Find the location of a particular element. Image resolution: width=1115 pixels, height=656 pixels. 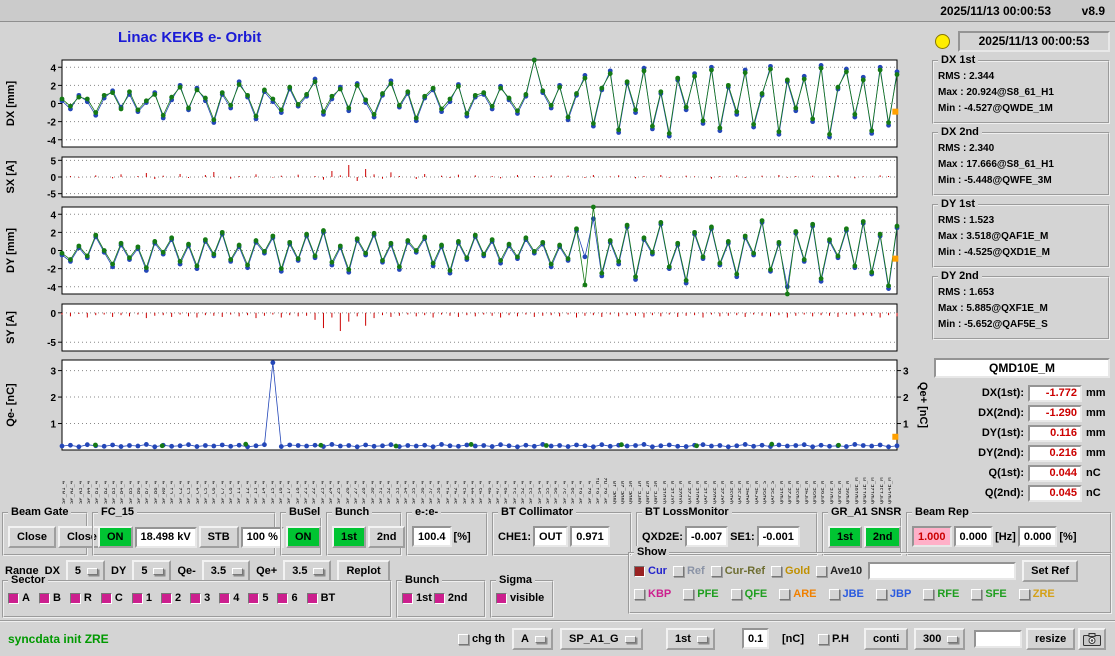

checkbox-bt: BT is located at coordinates (320, 598).